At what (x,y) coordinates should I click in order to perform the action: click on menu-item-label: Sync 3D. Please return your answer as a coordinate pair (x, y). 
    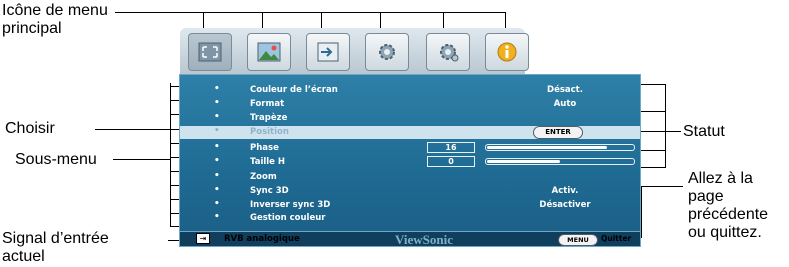
    Looking at the image, I should click on (269, 191).